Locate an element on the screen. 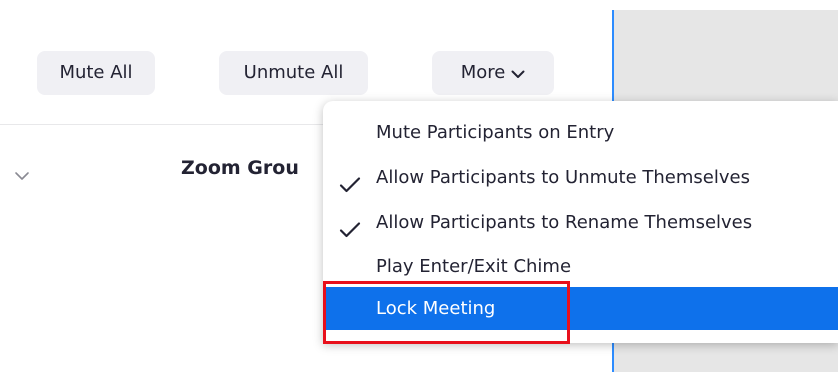  menu-item-allow-rename-themselves: Allow Participants to Rename Themselves is located at coordinates (580, 223).